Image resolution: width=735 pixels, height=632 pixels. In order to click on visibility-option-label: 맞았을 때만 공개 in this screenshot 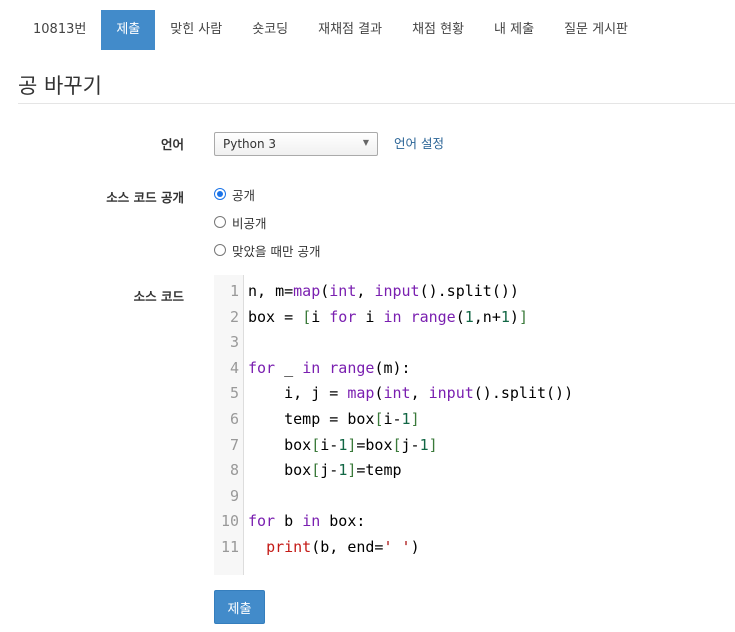, I will do `click(276, 251)`.